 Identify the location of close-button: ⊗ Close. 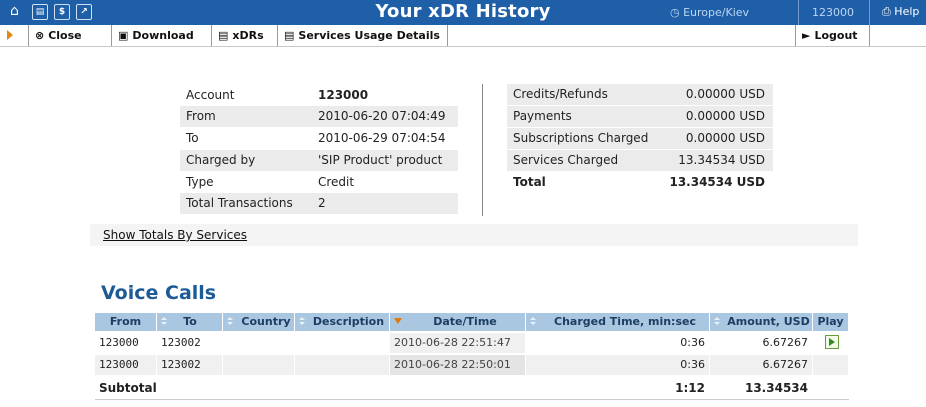
(70, 35).